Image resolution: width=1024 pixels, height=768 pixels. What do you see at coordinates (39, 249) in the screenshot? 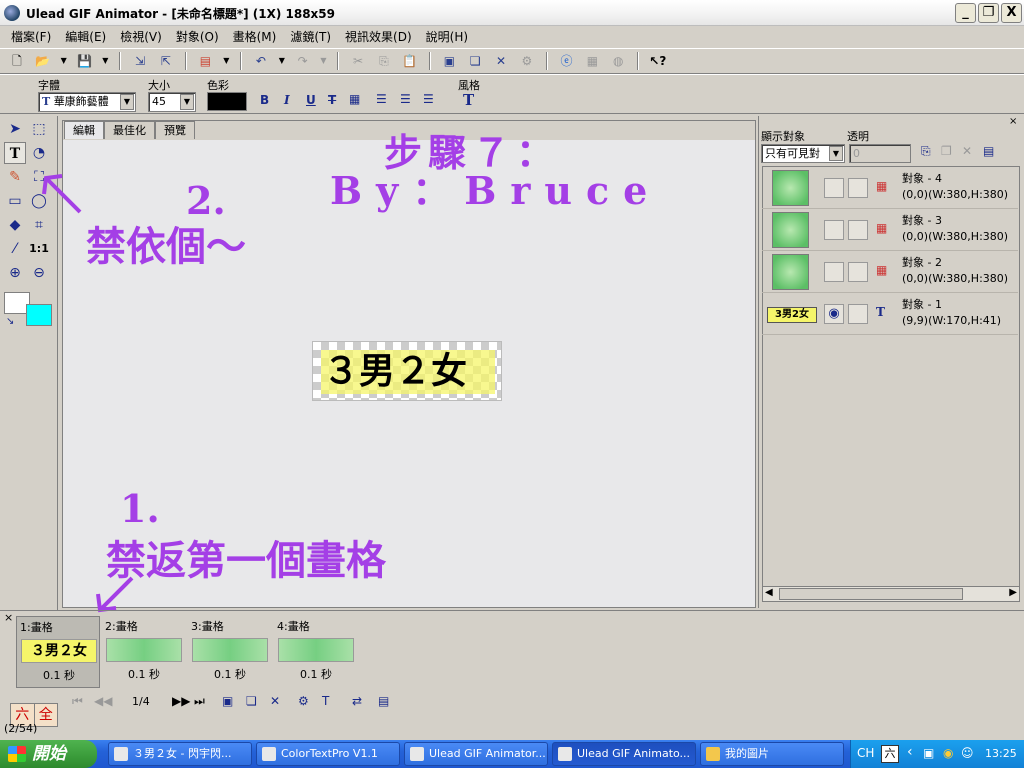
I see `actual-size-tool-icon: 1:1` at bounding box center [39, 249].